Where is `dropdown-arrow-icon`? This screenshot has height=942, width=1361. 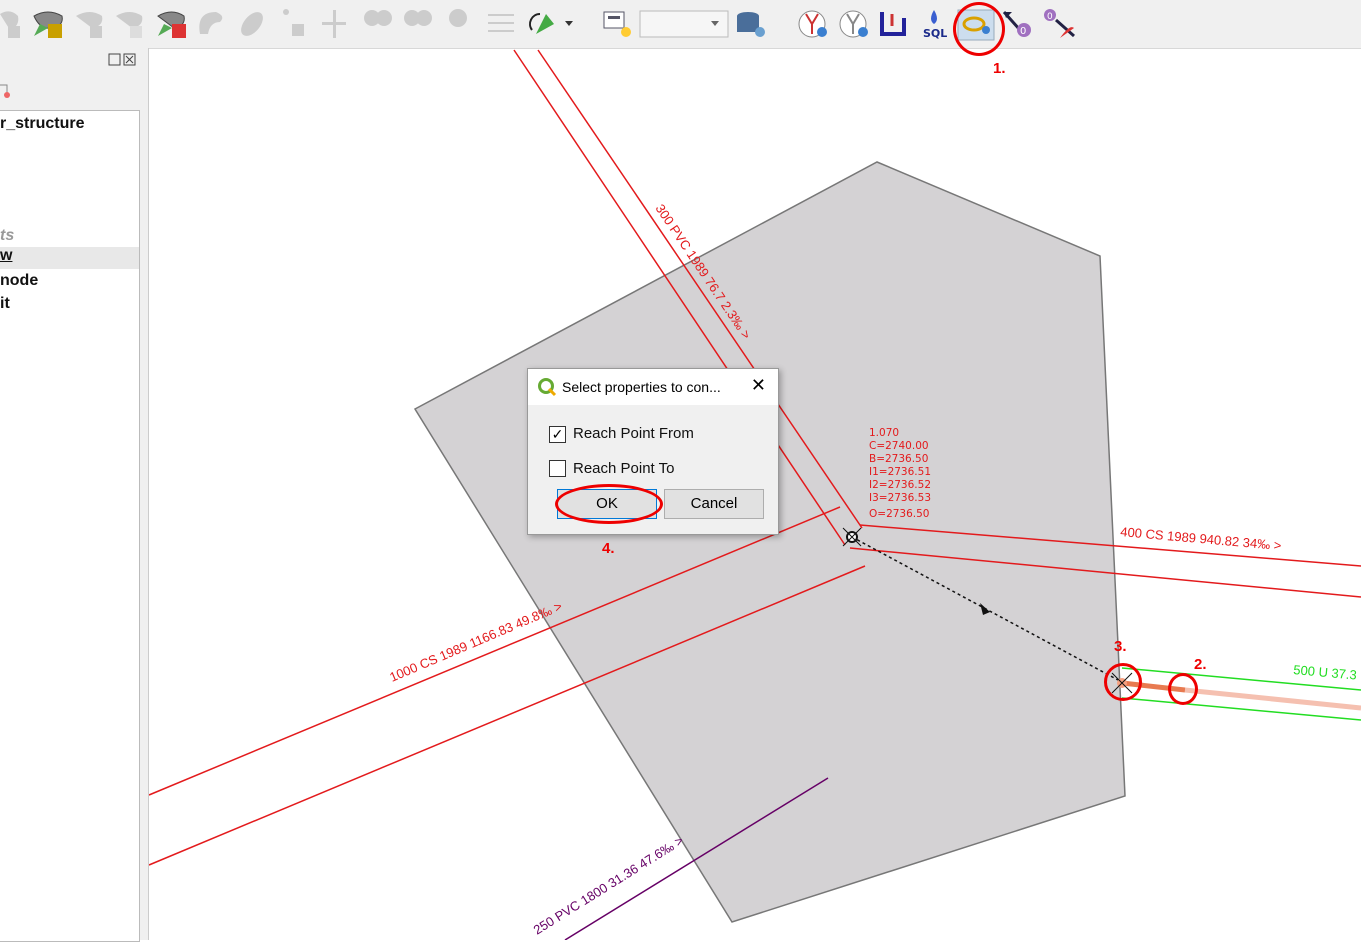 dropdown-arrow-icon is located at coordinates (569, 23).